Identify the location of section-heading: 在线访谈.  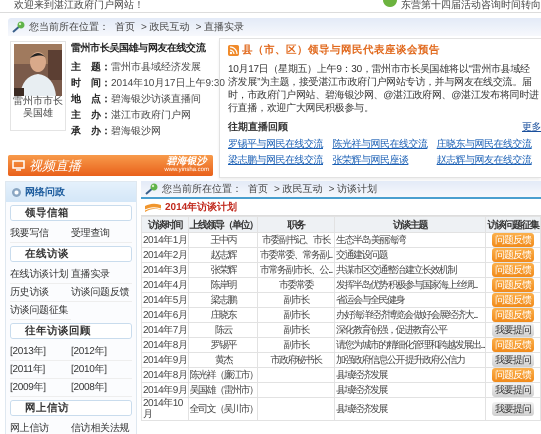
(71, 254).